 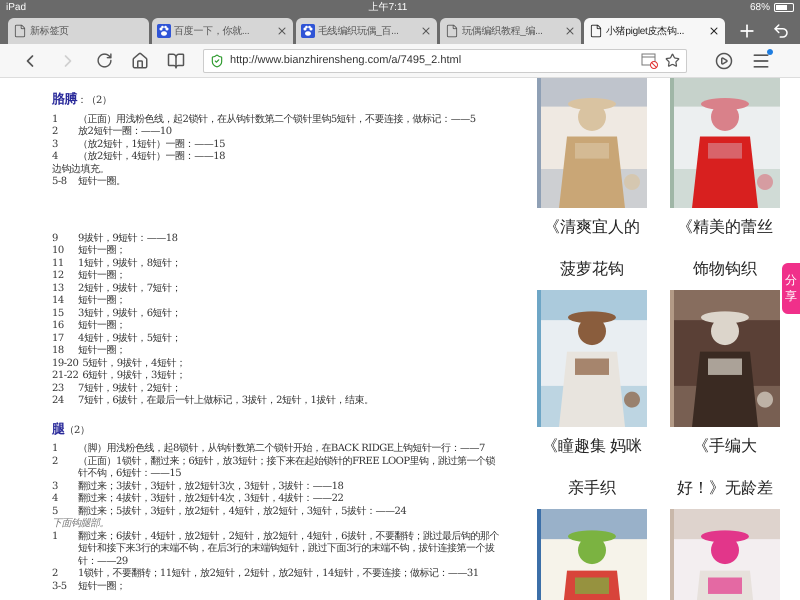 What do you see at coordinates (16, 7) in the screenshot?
I see `device-name: iPad` at bounding box center [16, 7].